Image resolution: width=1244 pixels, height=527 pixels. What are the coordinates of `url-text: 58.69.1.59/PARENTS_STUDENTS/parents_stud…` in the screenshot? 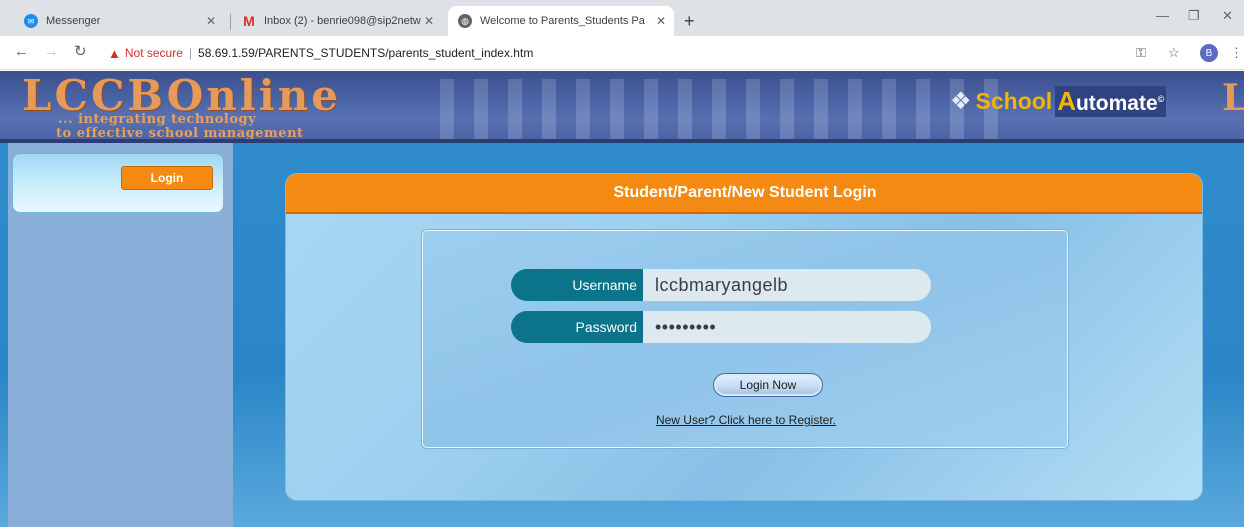 It's located at (365, 53).